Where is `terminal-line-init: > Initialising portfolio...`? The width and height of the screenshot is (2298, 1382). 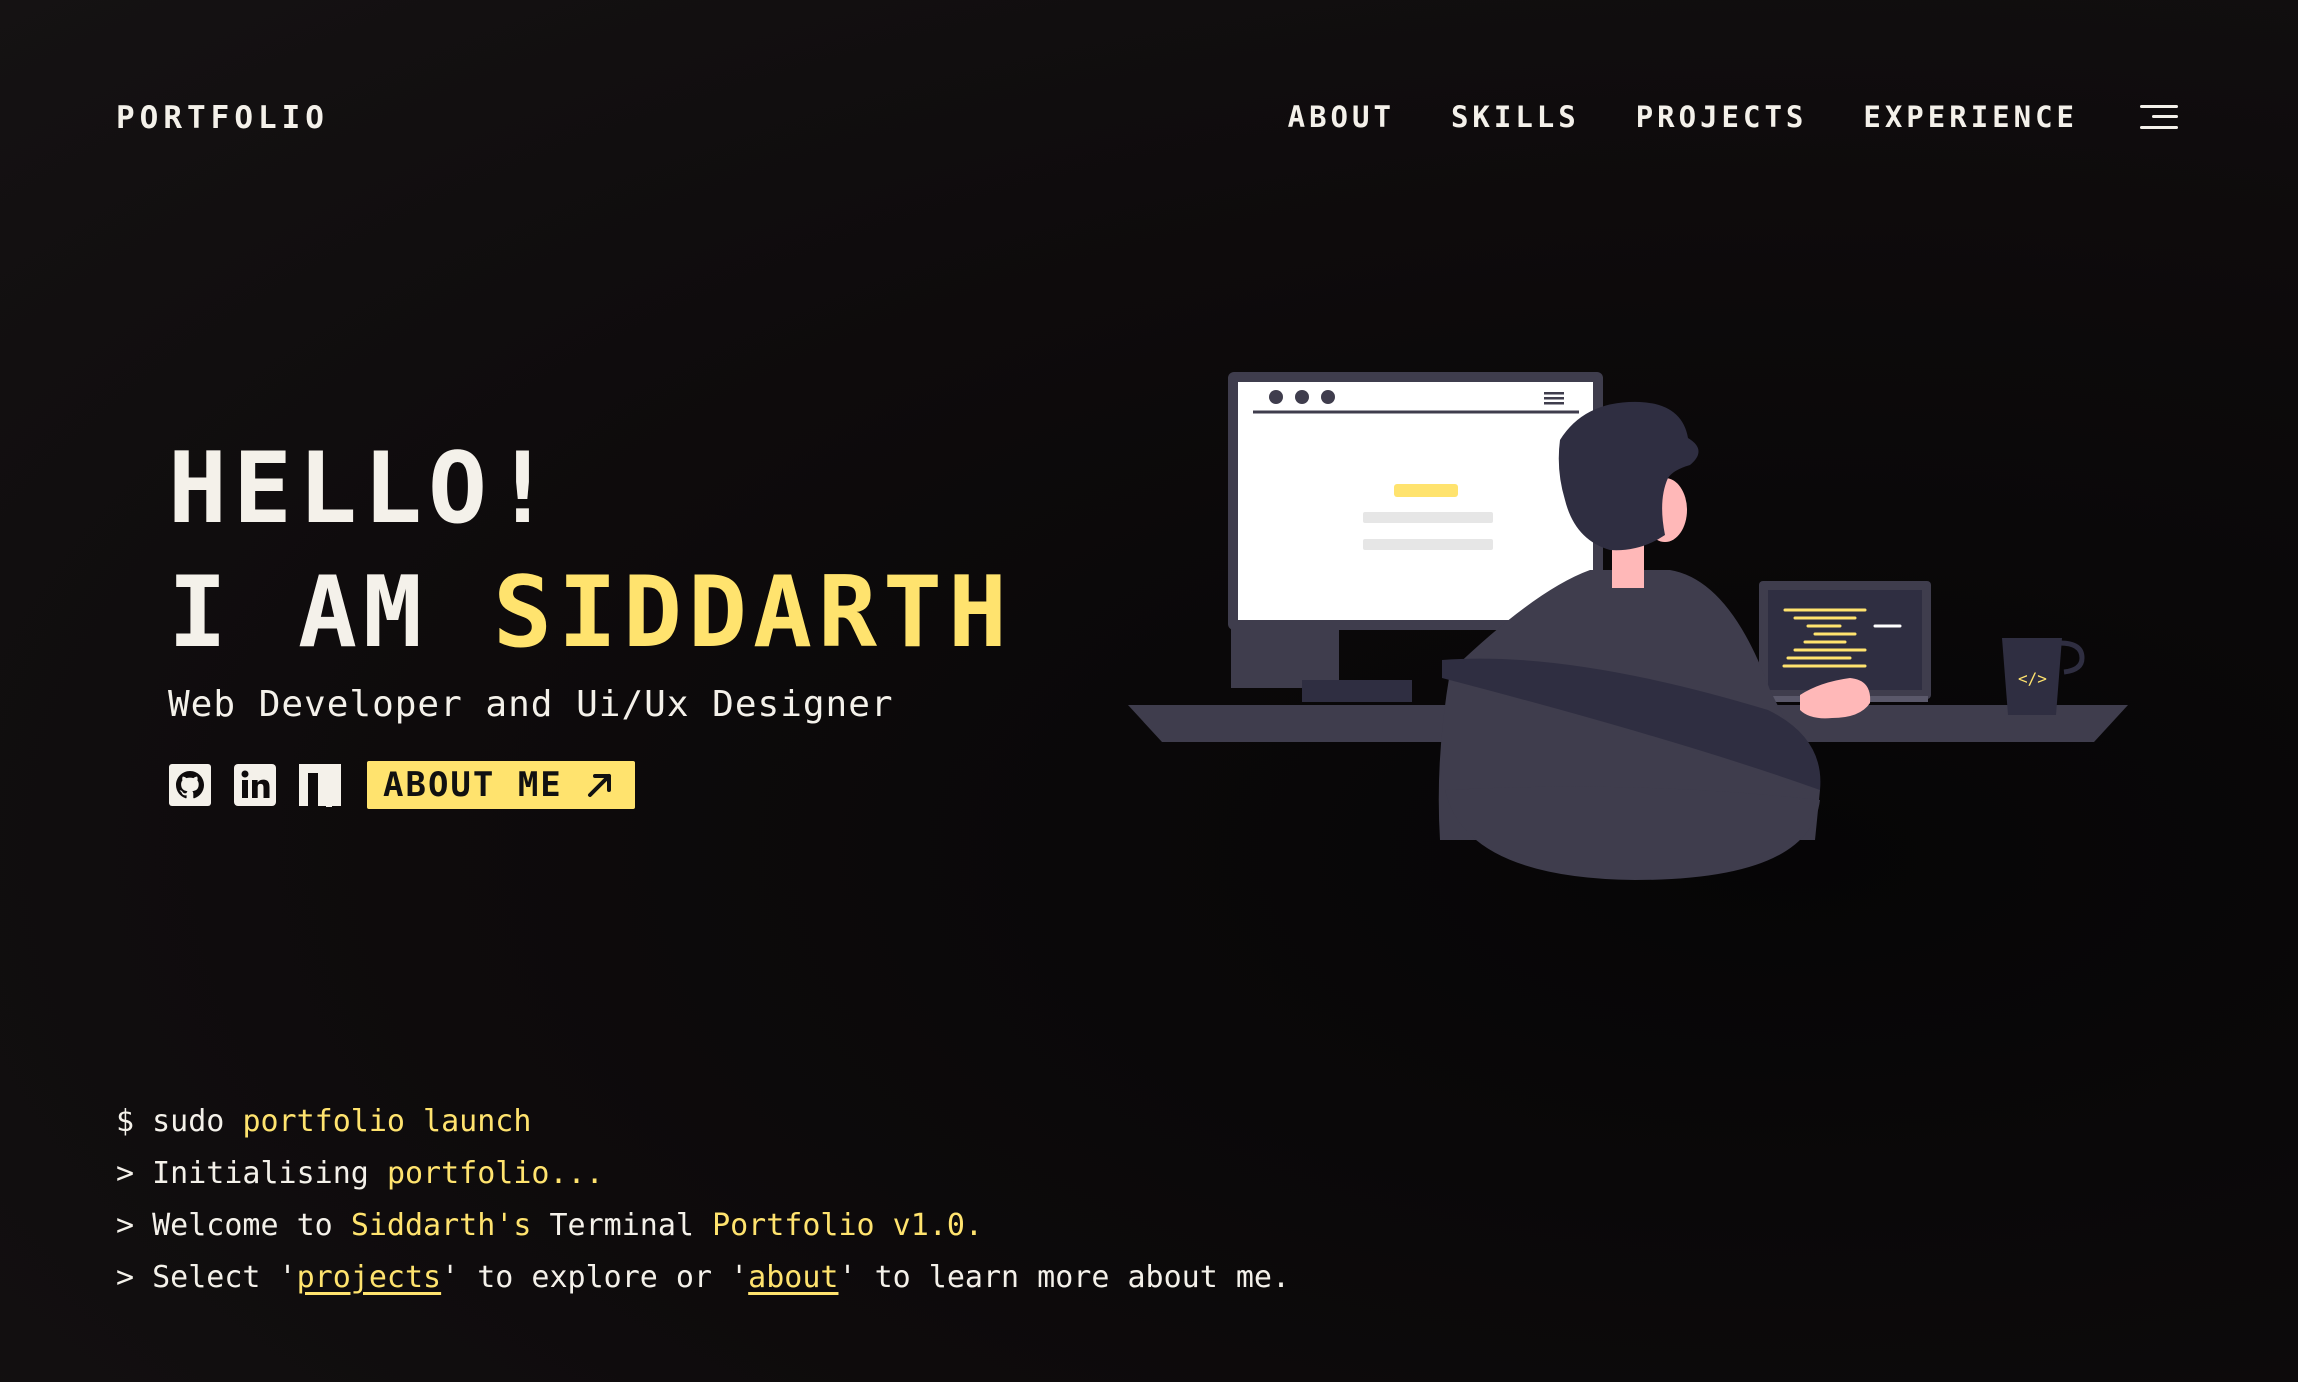
terminal-line-init: > Initialising portfolio... is located at coordinates (703, 1174).